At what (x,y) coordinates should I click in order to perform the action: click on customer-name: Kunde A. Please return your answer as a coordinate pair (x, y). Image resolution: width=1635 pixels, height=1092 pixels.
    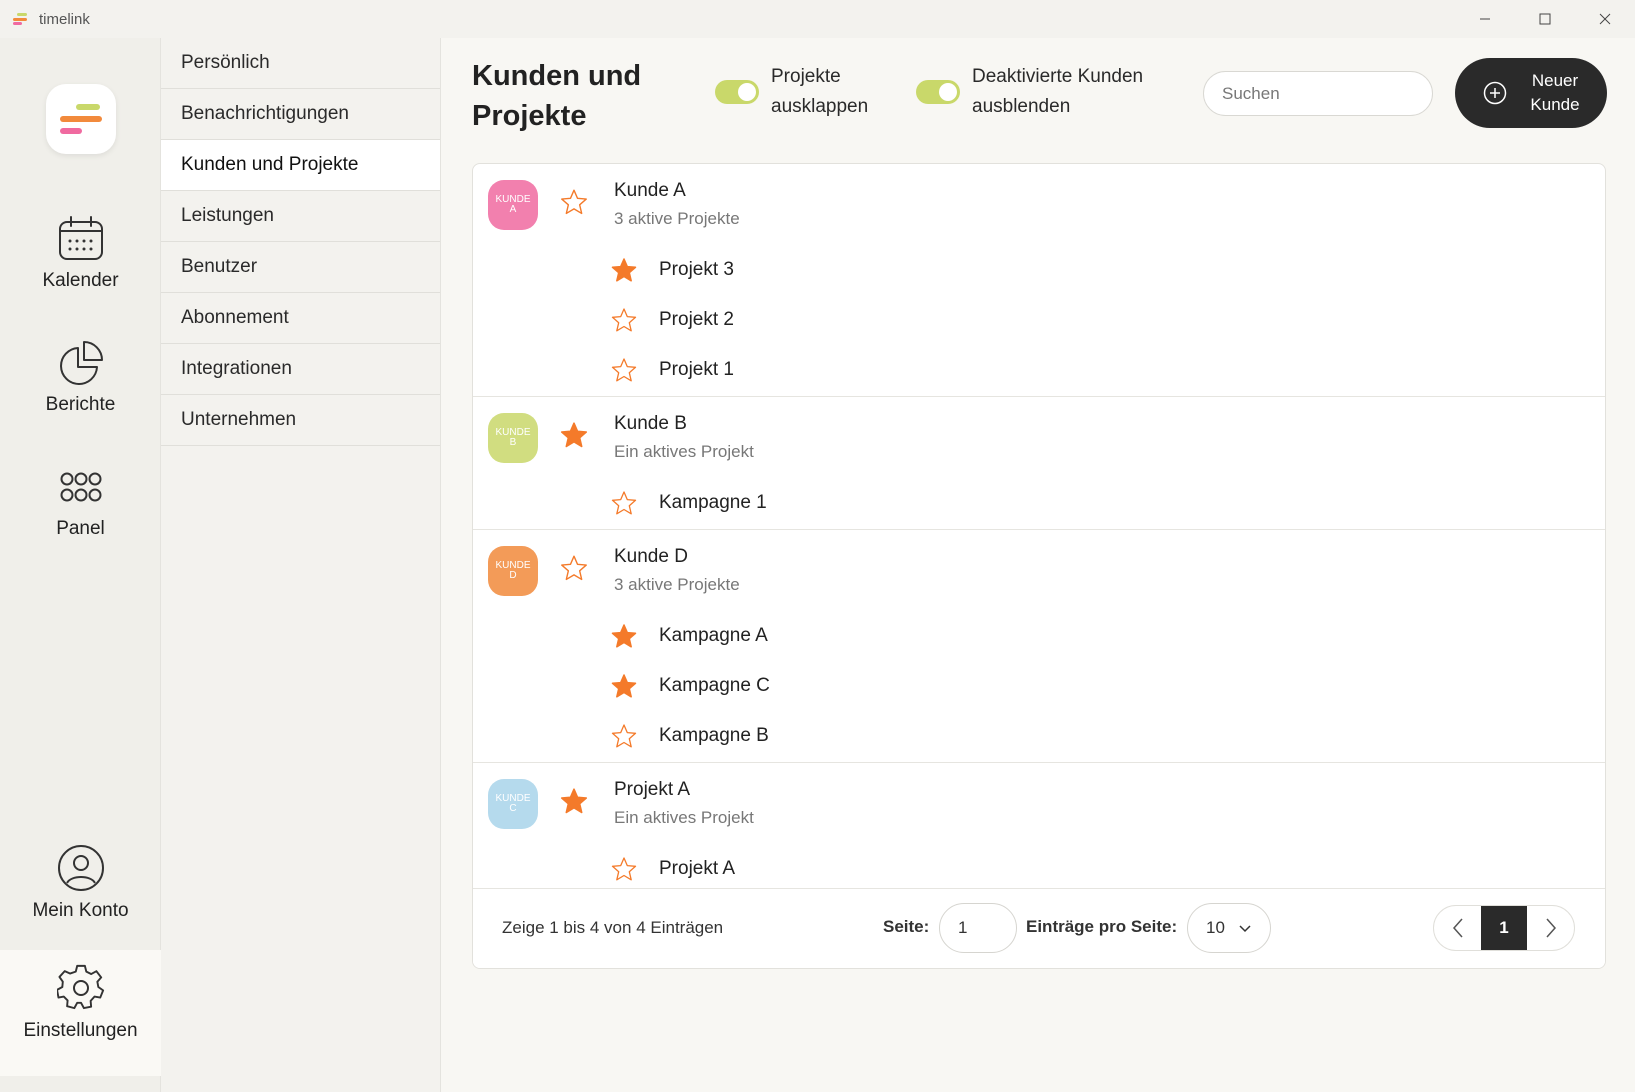
    Looking at the image, I should click on (650, 190).